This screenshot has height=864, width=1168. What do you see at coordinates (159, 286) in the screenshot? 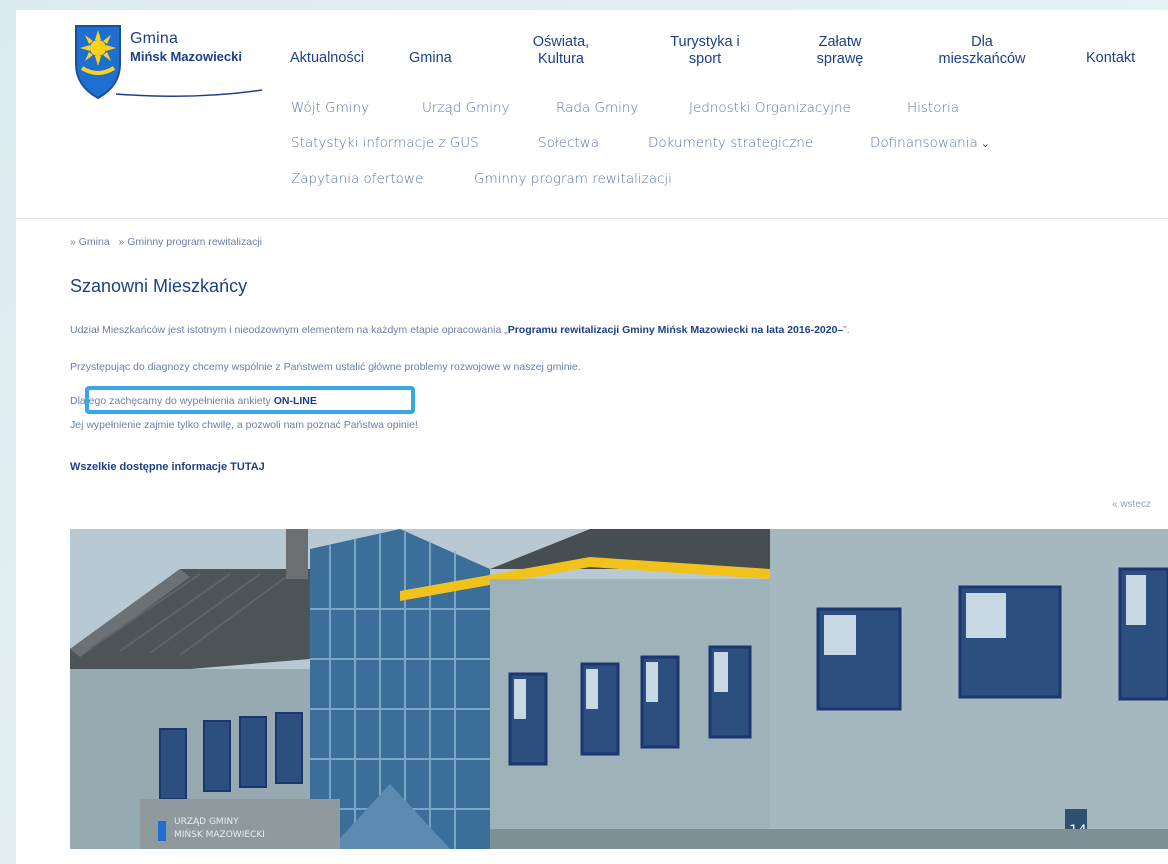
I see `page-title: Szanowni Mieszkańcy` at bounding box center [159, 286].